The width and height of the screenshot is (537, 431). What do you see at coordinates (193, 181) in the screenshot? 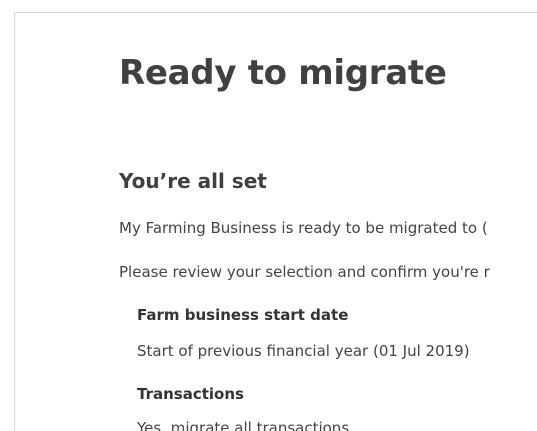
I see `section-title: You’re all set` at bounding box center [193, 181].